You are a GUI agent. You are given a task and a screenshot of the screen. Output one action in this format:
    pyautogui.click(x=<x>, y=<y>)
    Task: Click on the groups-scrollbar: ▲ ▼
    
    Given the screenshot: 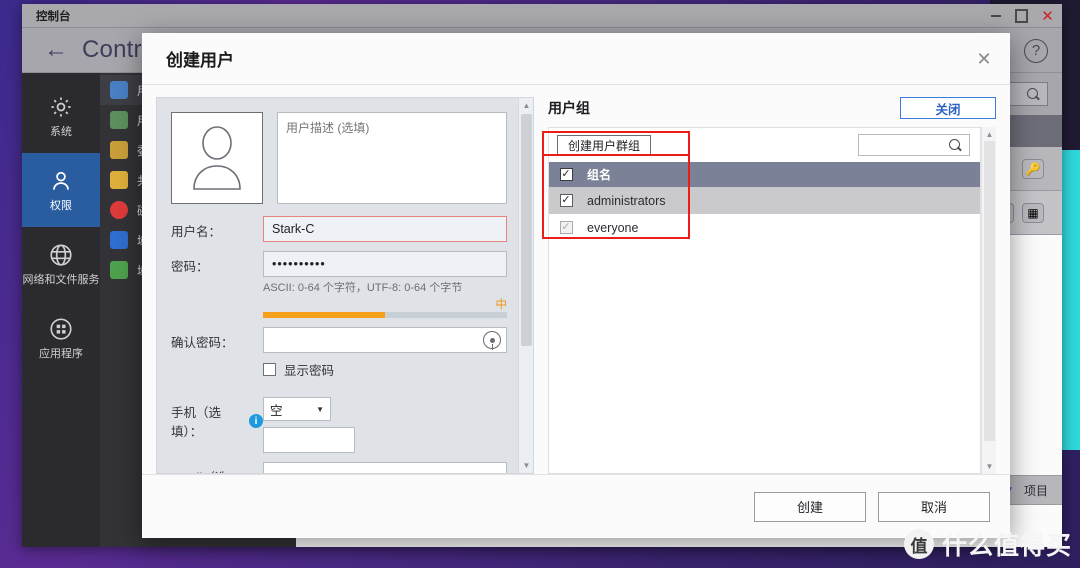 What is the action you would take?
    pyautogui.click(x=988, y=300)
    